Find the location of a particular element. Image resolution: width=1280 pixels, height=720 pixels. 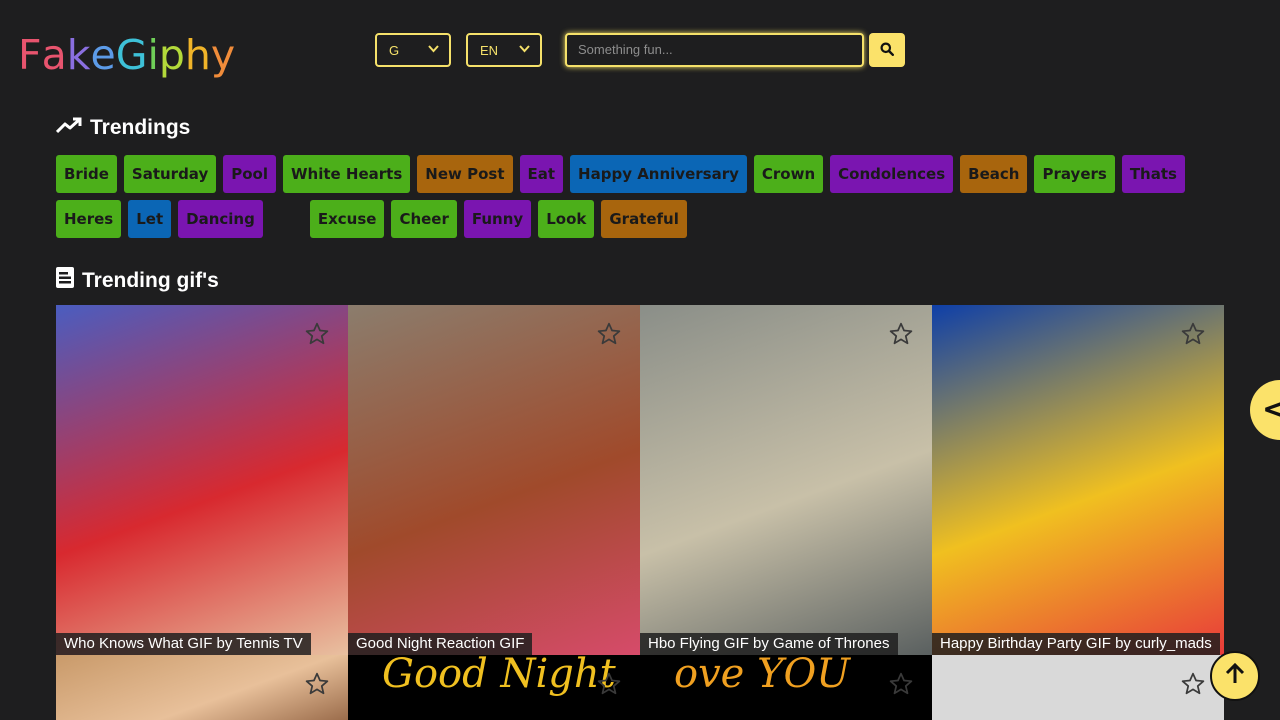

gif-caption: Happy Birthday Party GIF by curly_mads is located at coordinates (1076, 644).